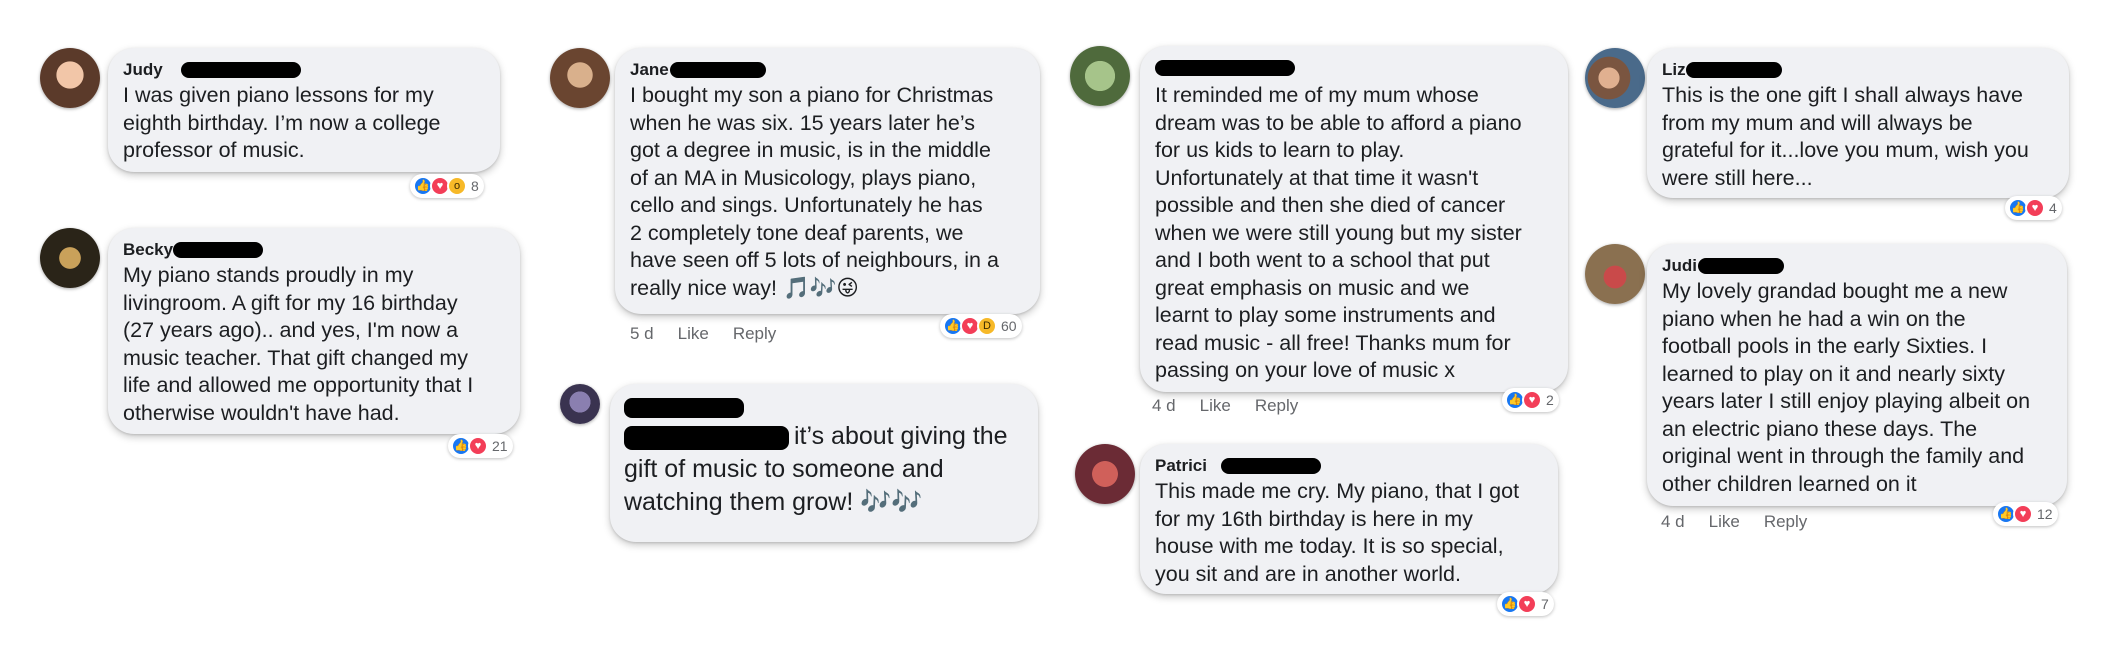 The width and height of the screenshot is (2127, 649). I want to click on reaction-summary: 👍 ♥ 12, so click(2025, 514).